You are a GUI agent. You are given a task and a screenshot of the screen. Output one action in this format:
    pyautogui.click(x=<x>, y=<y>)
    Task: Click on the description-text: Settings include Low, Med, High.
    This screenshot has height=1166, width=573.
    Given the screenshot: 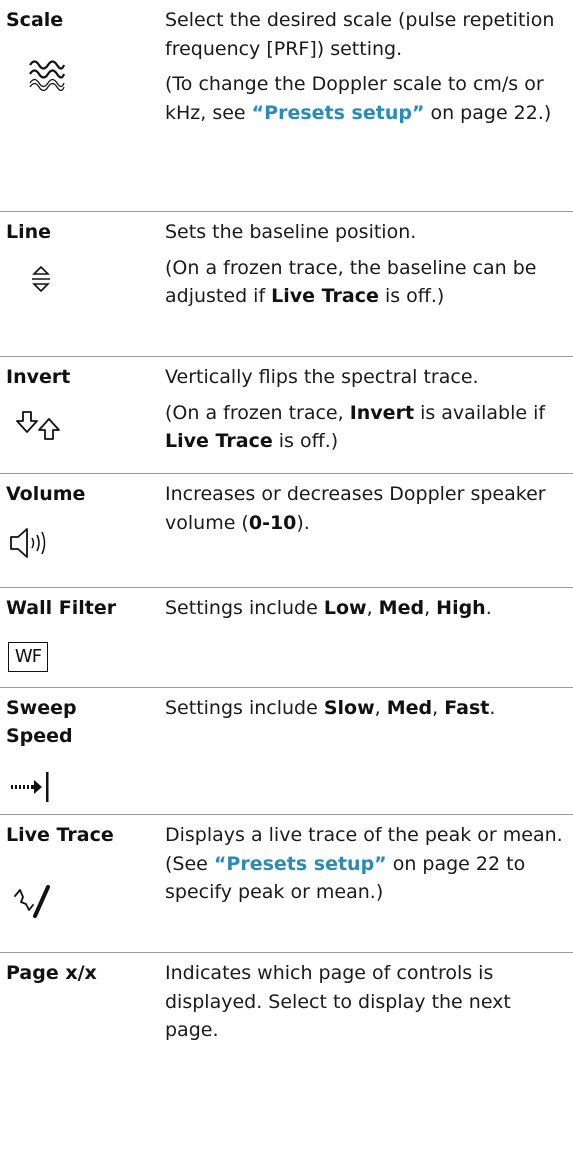 What is the action you would take?
    pyautogui.click(x=328, y=608)
    